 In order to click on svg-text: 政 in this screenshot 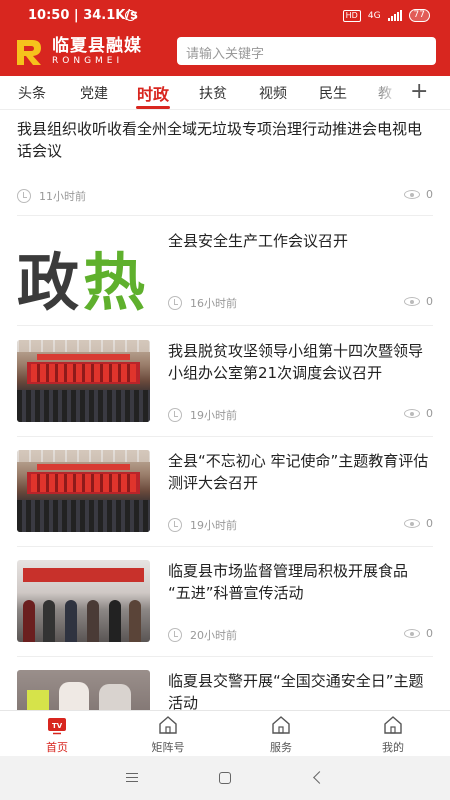, I will do `click(48, 281)`.